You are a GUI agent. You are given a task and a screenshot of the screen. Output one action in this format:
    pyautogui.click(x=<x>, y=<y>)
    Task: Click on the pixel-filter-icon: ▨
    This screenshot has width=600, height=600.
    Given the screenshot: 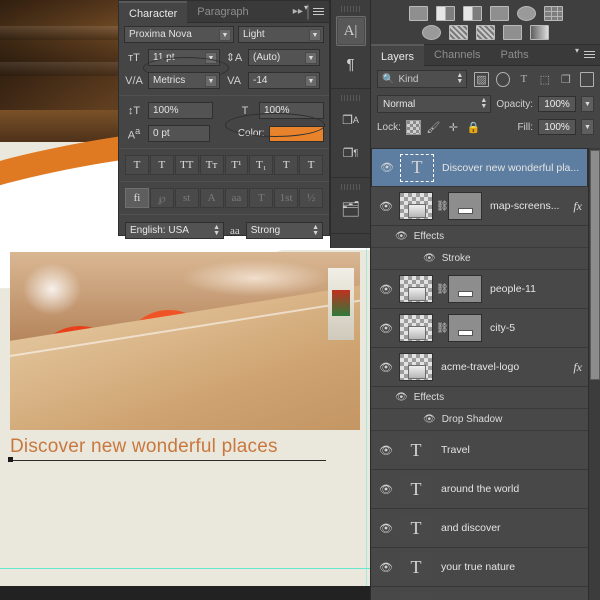 What is the action you would take?
    pyautogui.click(x=481, y=79)
    